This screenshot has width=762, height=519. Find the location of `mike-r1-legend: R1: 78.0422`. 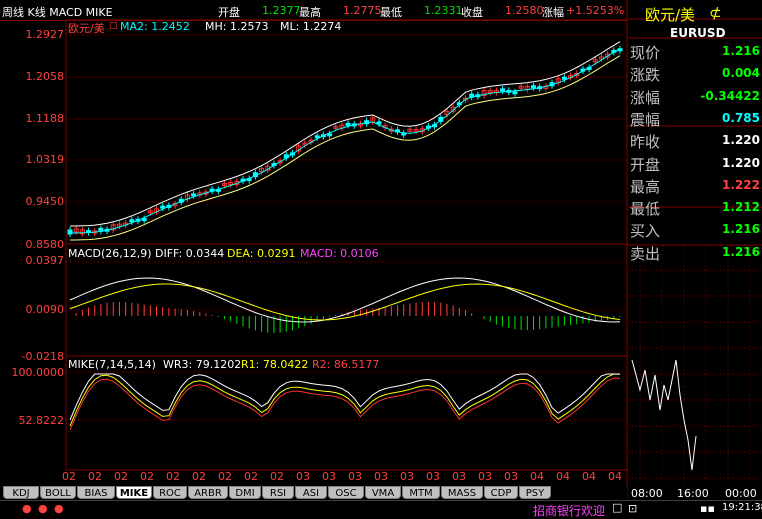

mike-r1-legend: R1: 78.0422 is located at coordinates (275, 364).